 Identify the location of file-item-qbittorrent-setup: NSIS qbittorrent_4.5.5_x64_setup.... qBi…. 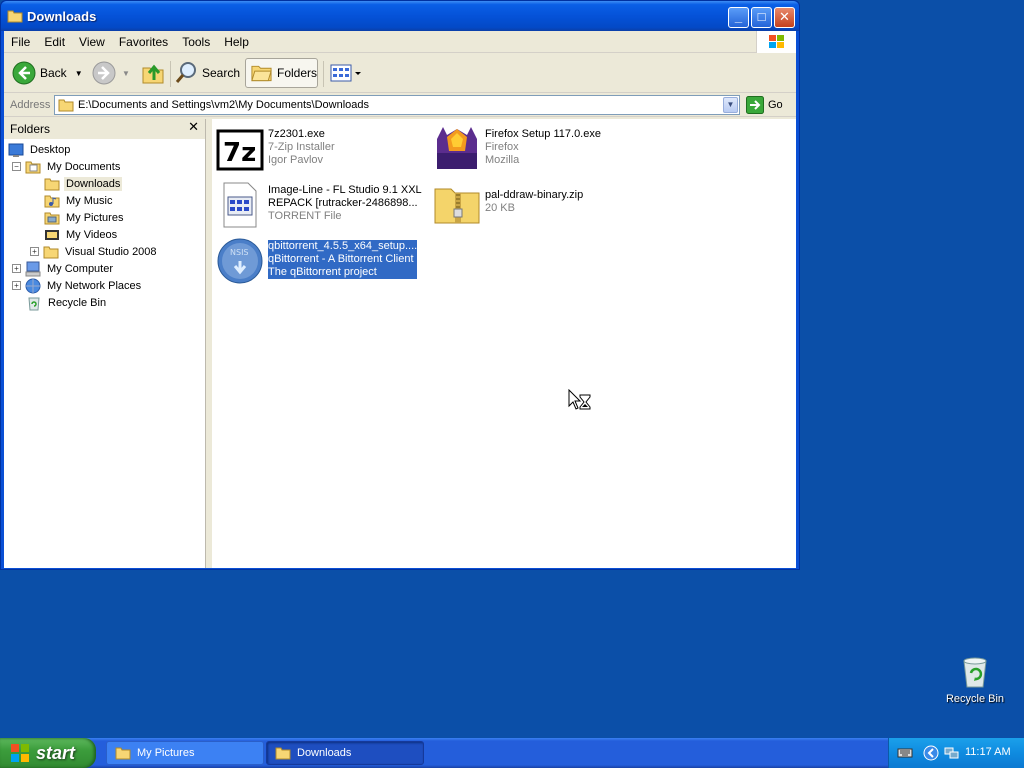
(323, 259).